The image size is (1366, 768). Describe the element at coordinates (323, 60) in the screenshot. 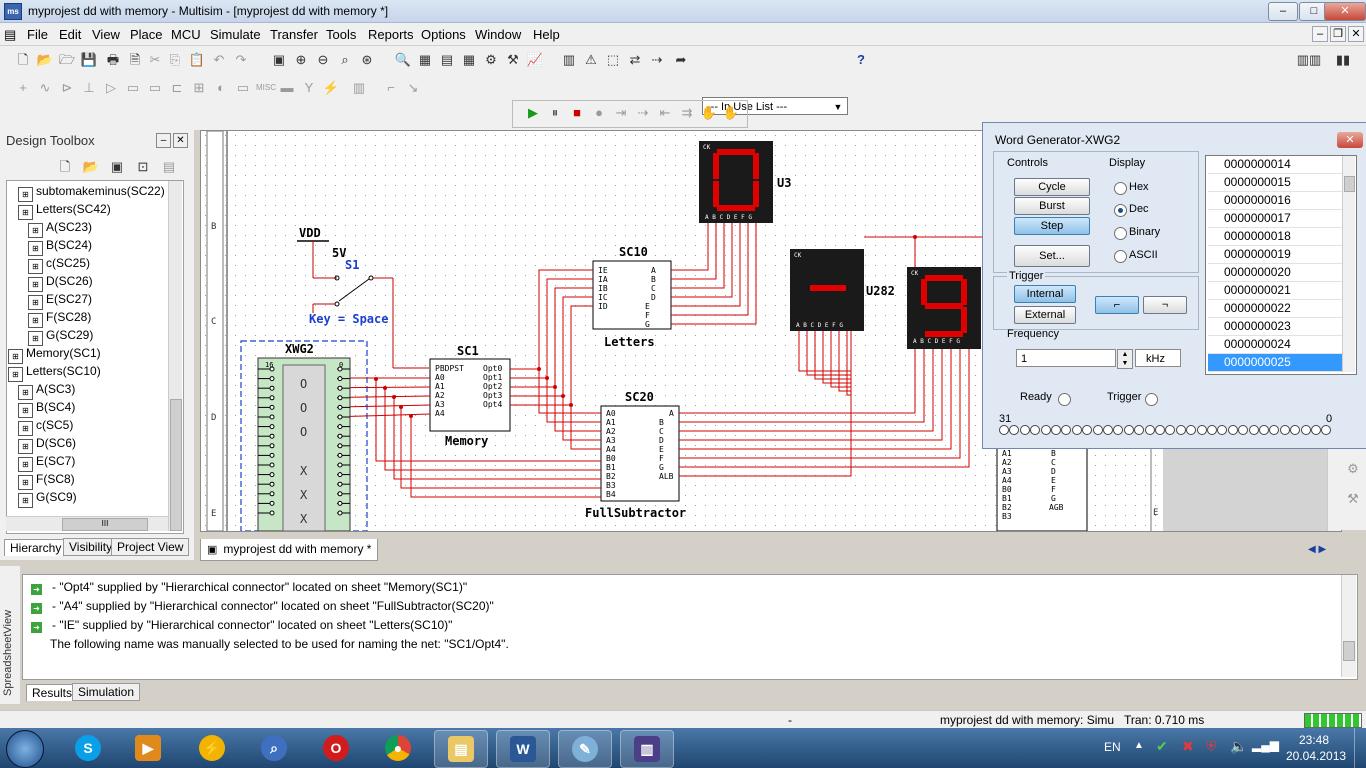

I see `zoom-out-icon: ⊖` at that location.